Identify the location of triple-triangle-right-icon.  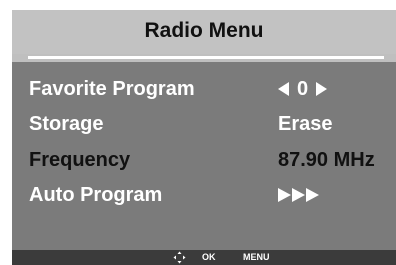
(298, 195).